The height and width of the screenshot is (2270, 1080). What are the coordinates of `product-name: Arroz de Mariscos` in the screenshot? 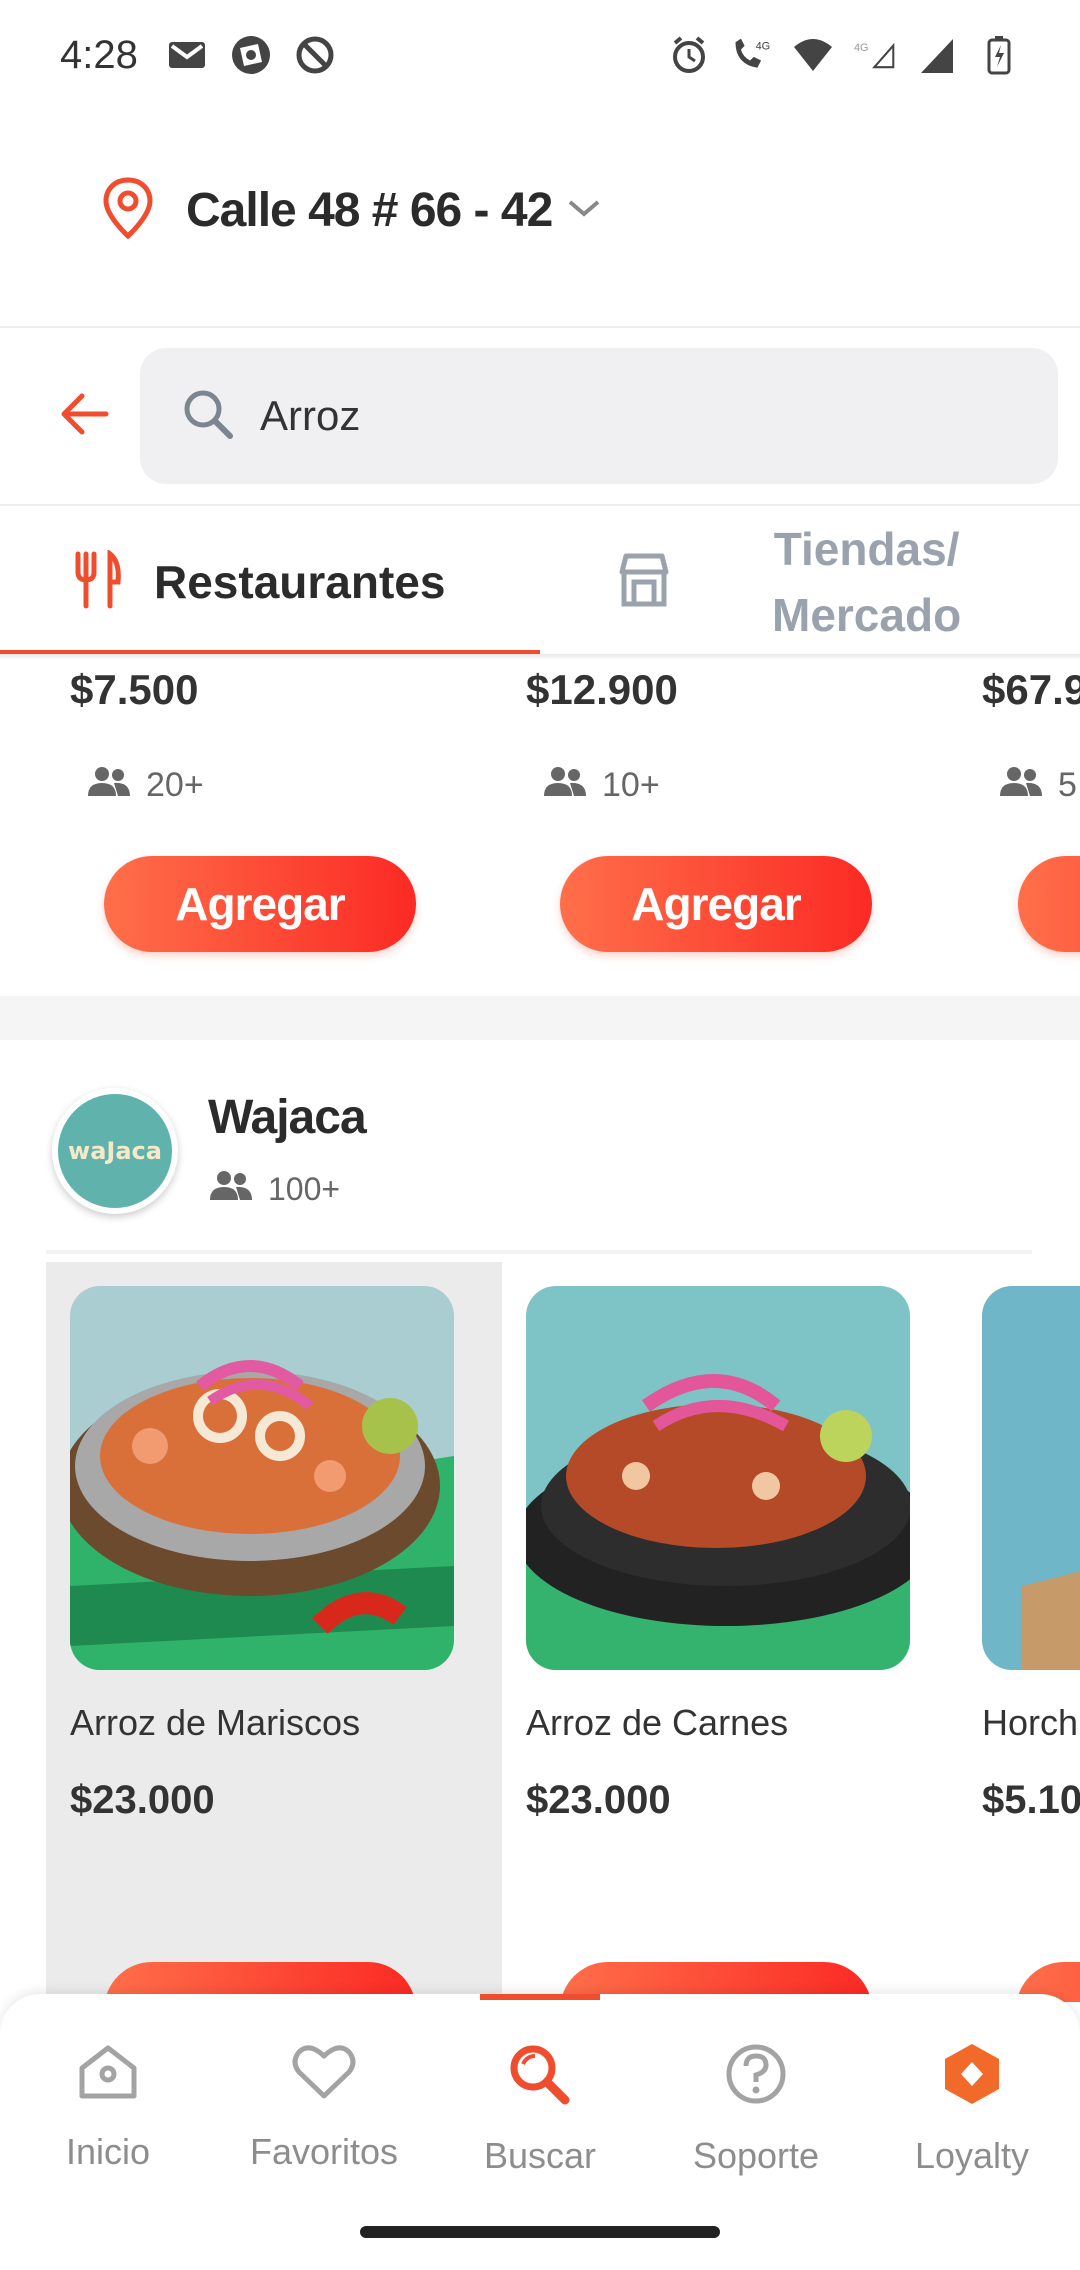 It's located at (215, 1722).